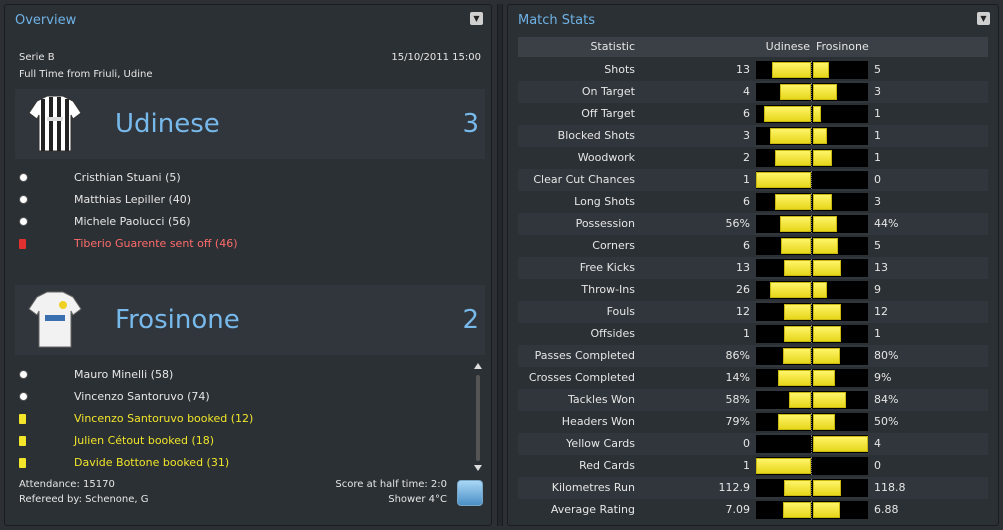 The width and height of the screenshot is (1003, 530). What do you see at coordinates (476, 18) in the screenshot?
I see `overview-menu-icon: ▼` at bounding box center [476, 18].